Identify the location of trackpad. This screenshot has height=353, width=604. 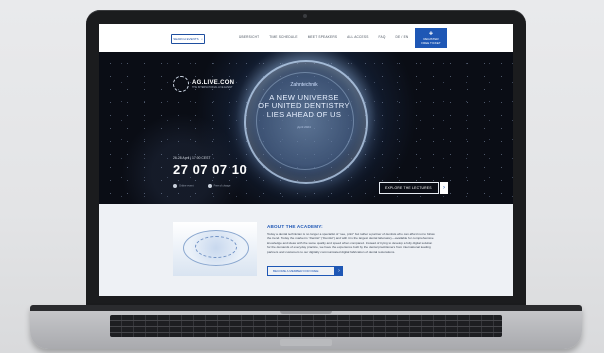
(306, 342).